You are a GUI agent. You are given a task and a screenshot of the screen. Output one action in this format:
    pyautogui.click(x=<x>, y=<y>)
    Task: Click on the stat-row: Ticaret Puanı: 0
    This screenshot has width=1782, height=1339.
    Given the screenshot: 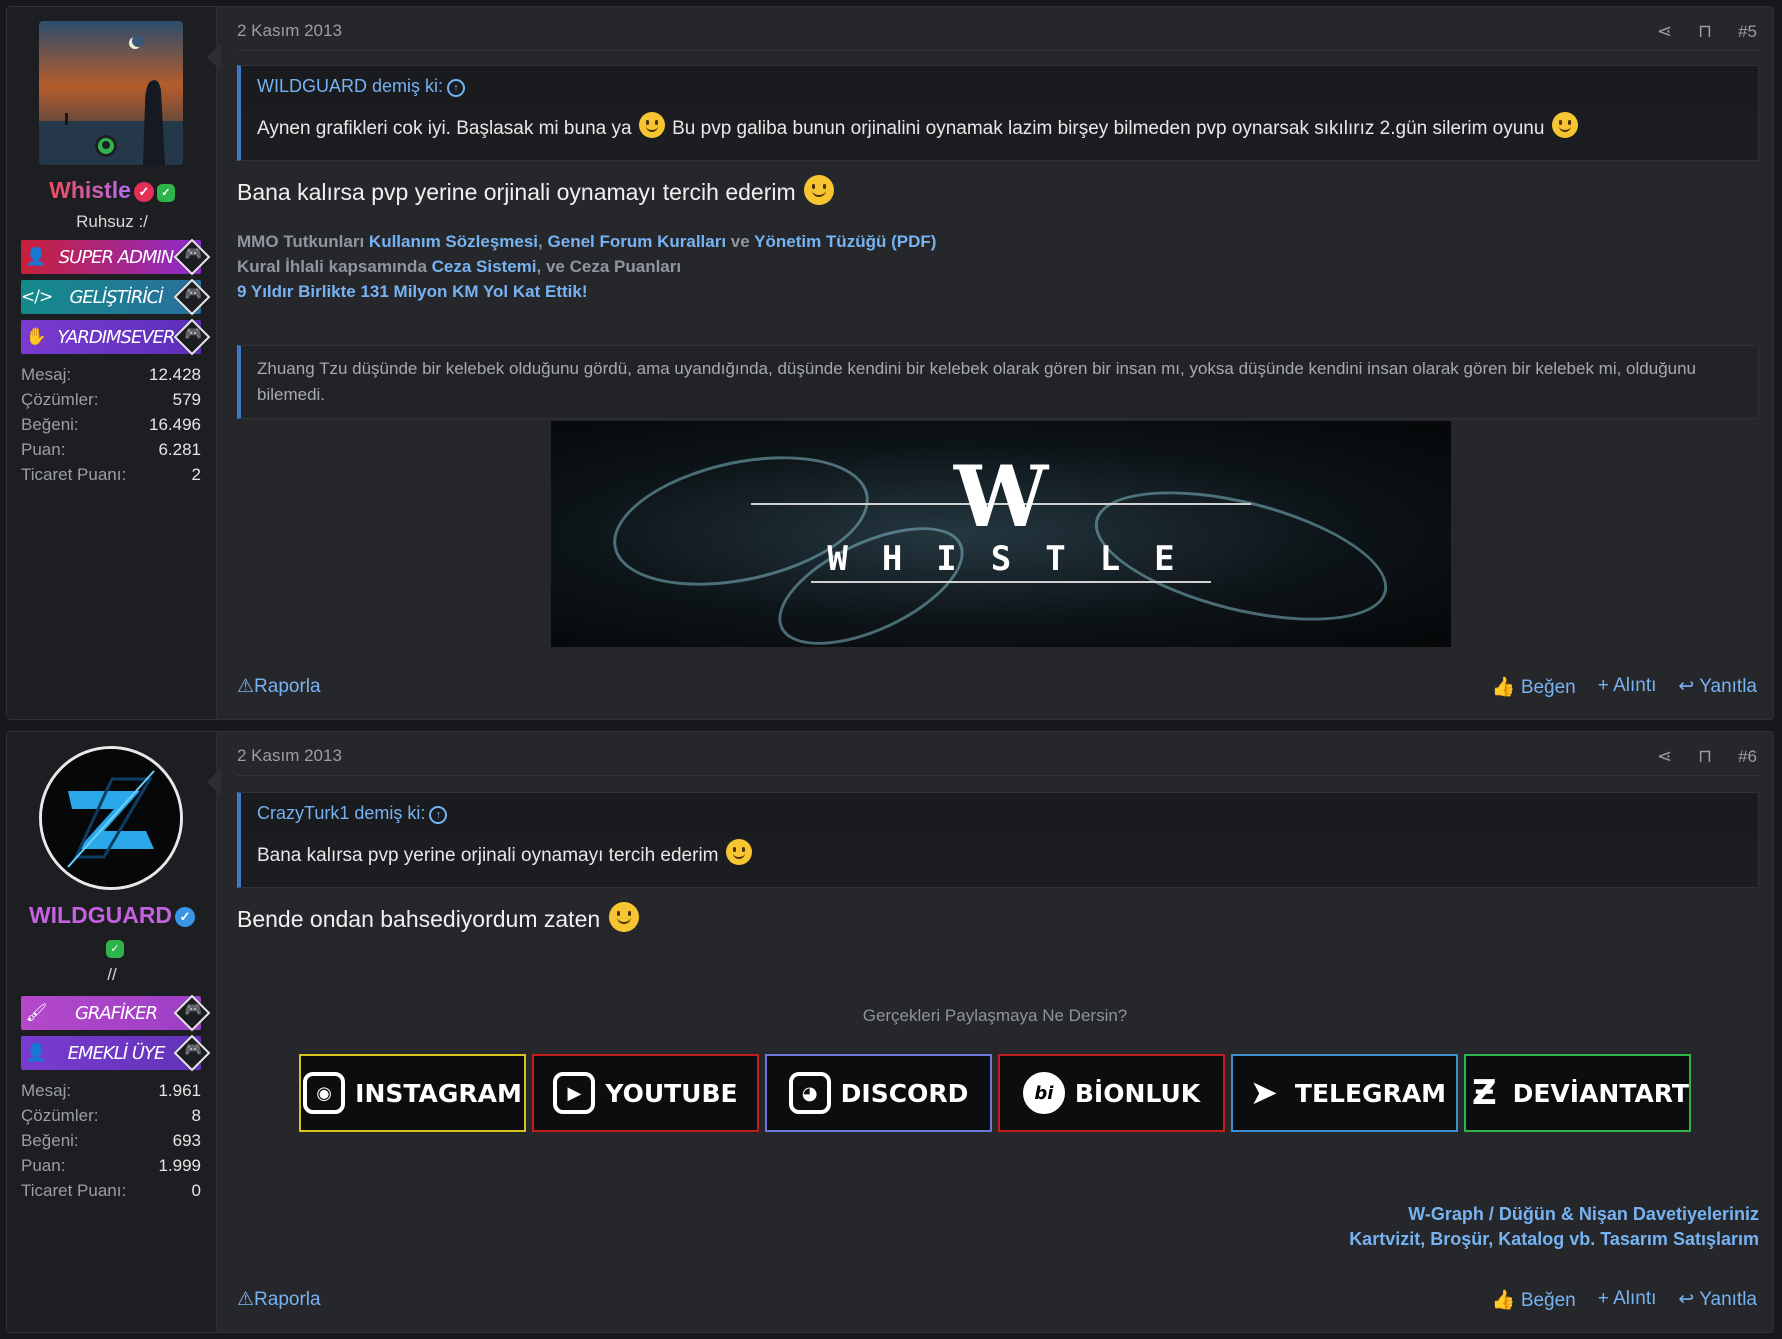 What is the action you would take?
    pyautogui.click(x=111, y=1190)
    